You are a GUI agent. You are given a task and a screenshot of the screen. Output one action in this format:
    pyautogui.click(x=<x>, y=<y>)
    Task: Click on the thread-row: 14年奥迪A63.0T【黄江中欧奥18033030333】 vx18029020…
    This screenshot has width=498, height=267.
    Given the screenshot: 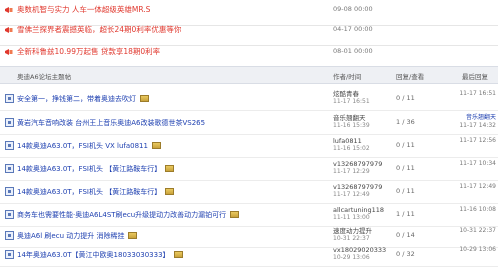 What is the action you would take?
    pyautogui.click(x=249, y=255)
    